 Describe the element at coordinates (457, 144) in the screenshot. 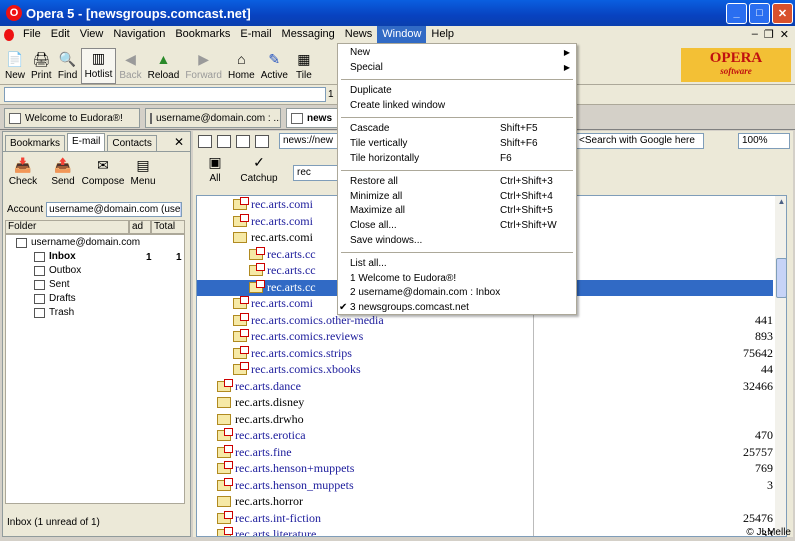

I see `window-menu-item: Tile vertically Shift+F6` at that location.